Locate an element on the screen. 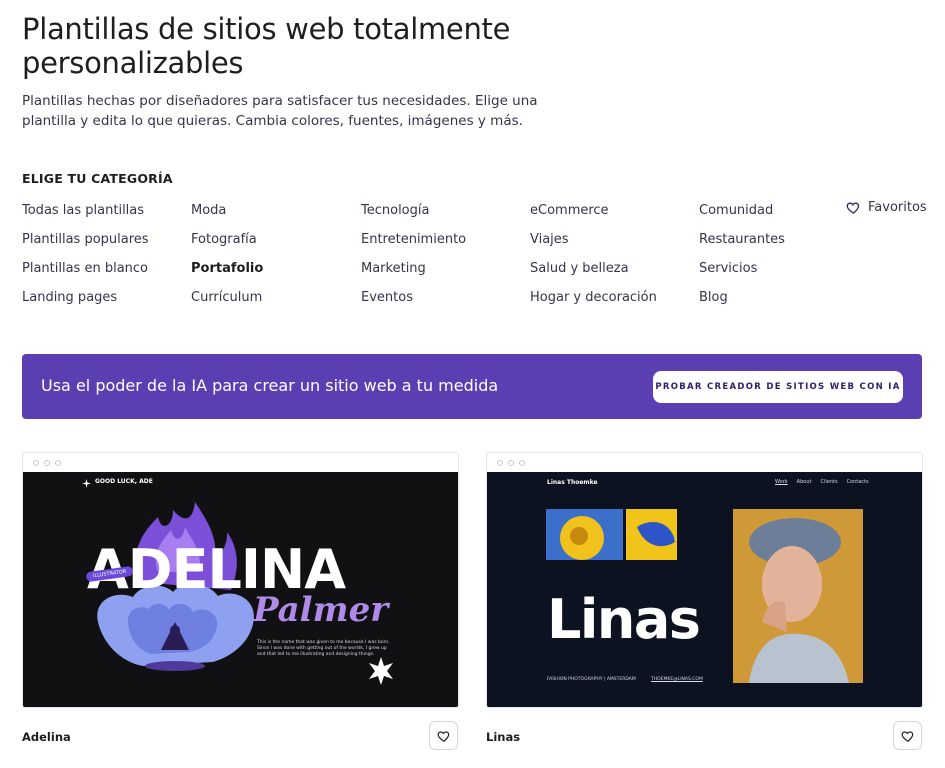 The width and height of the screenshot is (945, 768). category-todas-las-plantillas: Todas las plantillas is located at coordinates (83, 211).